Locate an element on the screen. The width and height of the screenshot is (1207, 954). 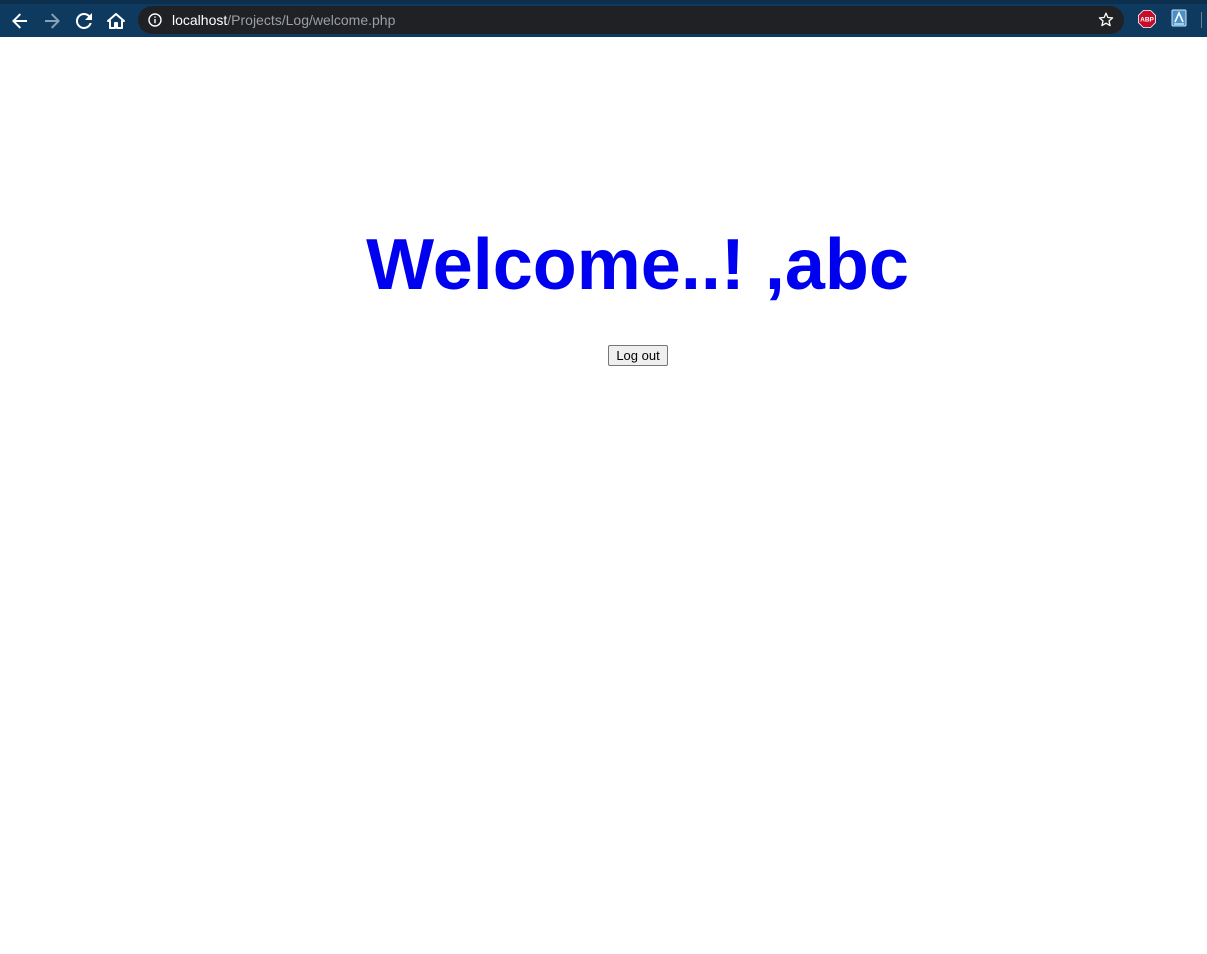
reload-button is located at coordinates (84, 21).